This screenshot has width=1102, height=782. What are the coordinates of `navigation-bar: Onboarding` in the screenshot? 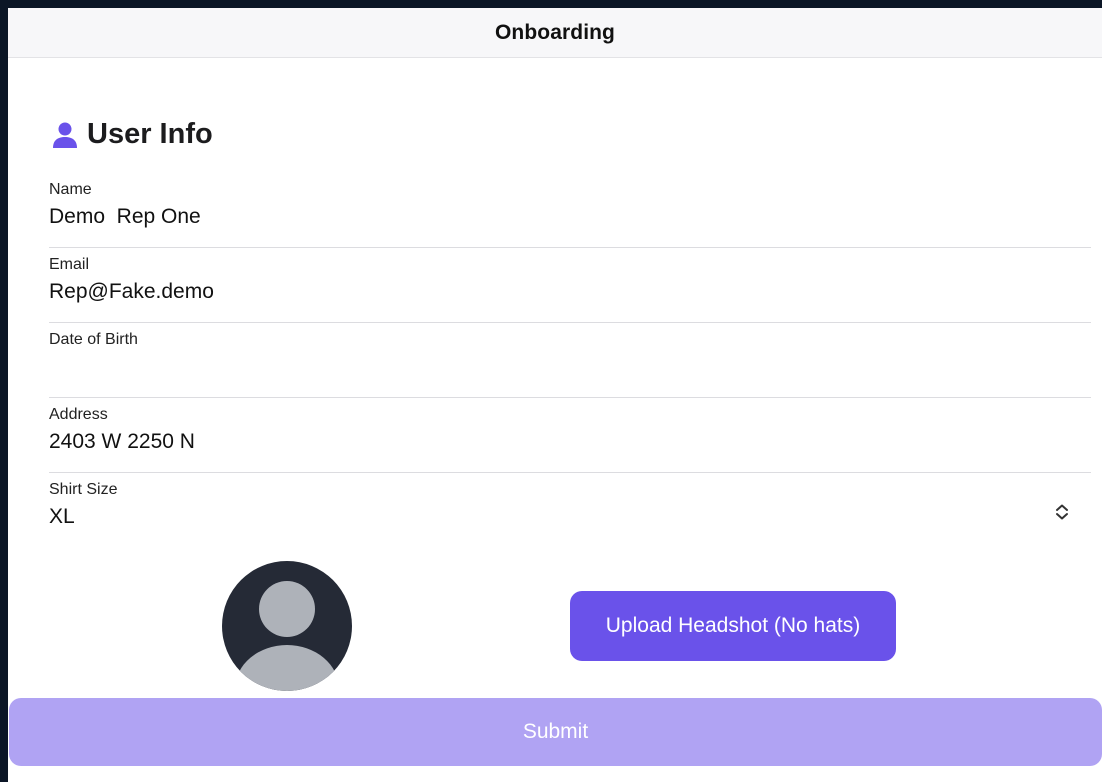 It's located at (555, 33).